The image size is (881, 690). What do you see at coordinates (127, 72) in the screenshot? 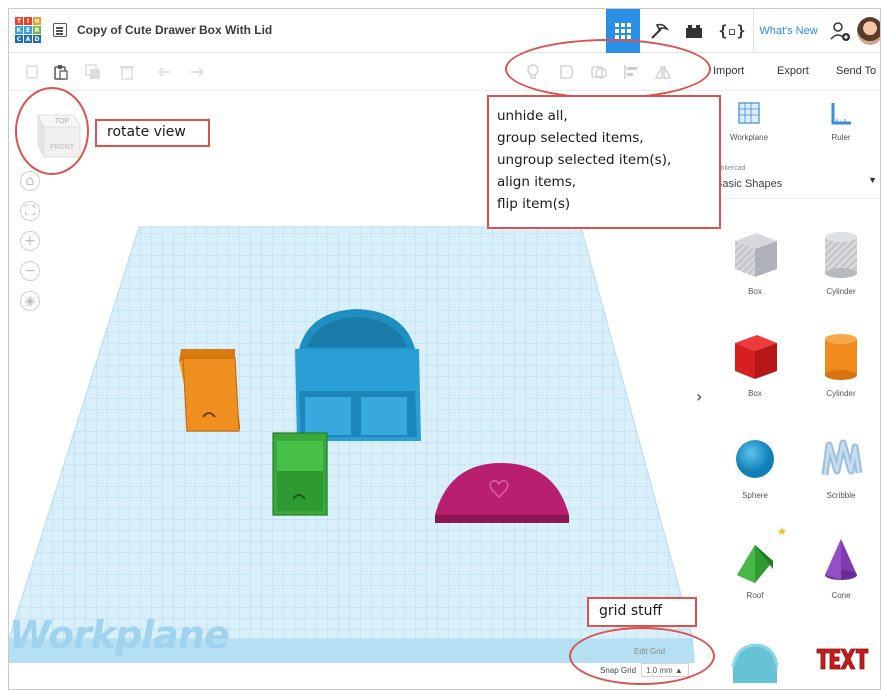
I see `trash-icon` at bounding box center [127, 72].